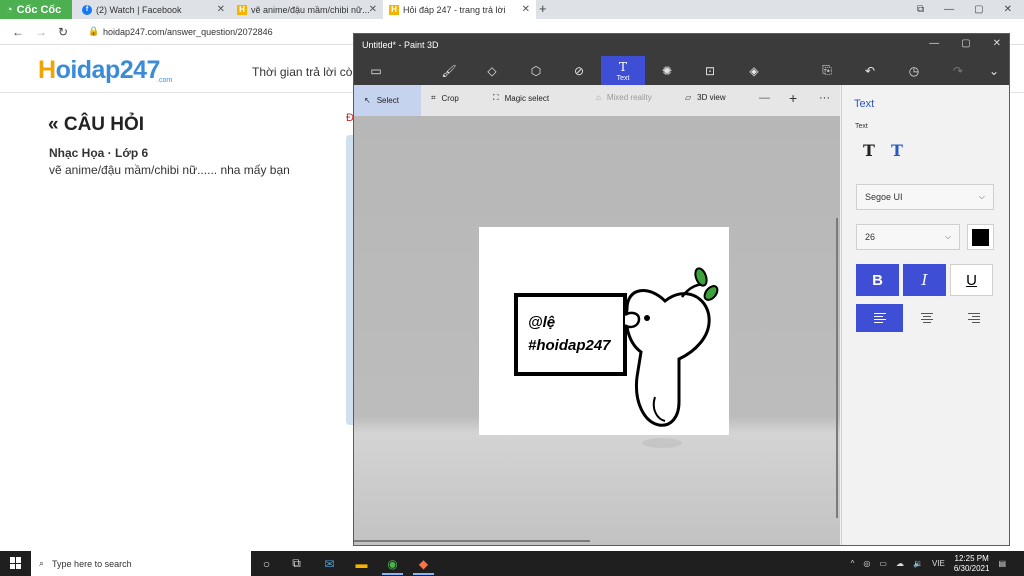 Image resolution: width=1024 pixels, height=576 pixels. What do you see at coordinates (1002, 563) in the screenshot?
I see `notifications-icon: ▤` at bounding box center [1002, 563].